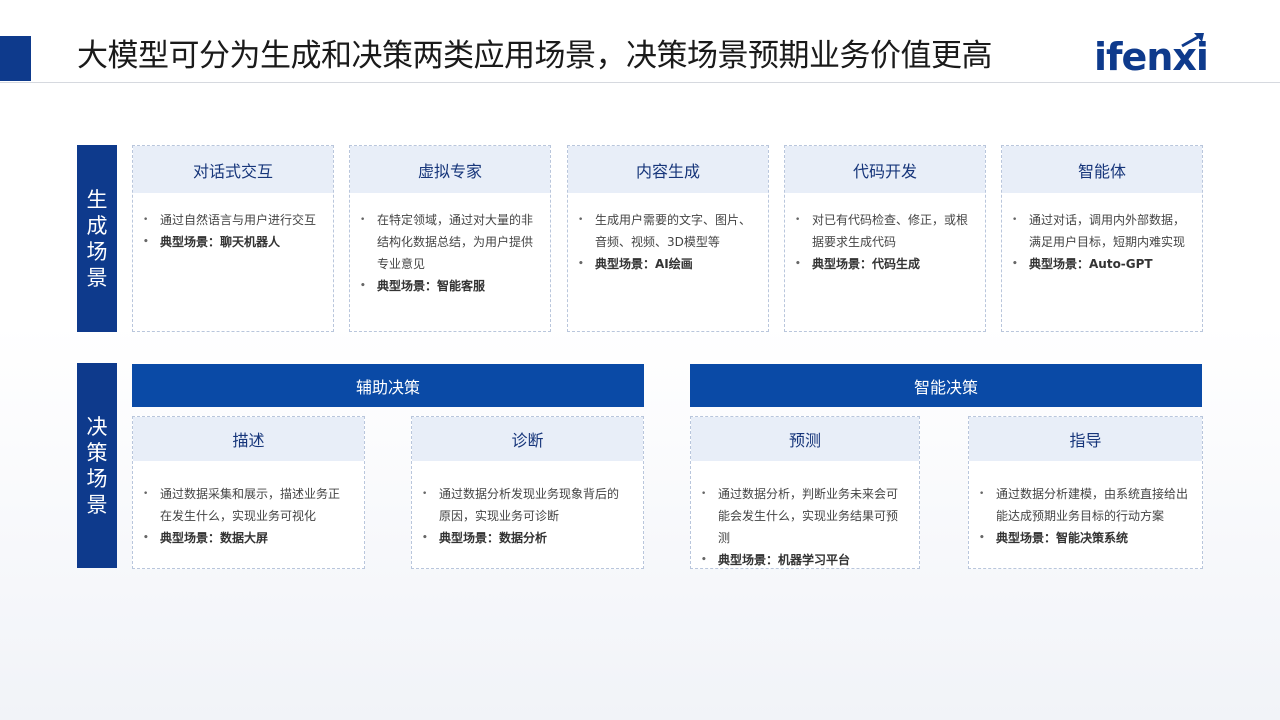  I want to click on dec-card-diagnose: 诊断 • 通过数据分析发现业务现象背后的原因，实现业务可诊断 • 典型场景：数据分析, so click(527, 492).